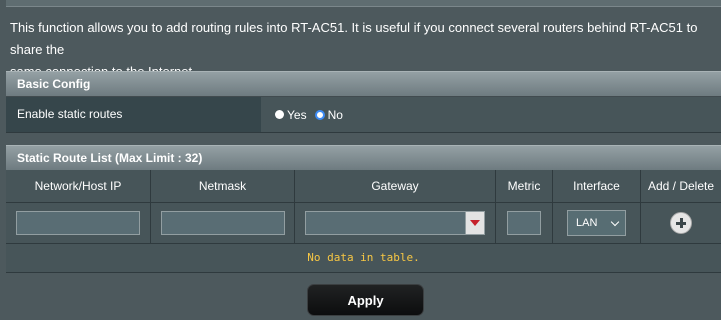 This screenshot has height=320, width=721. Describe the element at coordinates (597, 186) in the screenshot. I see `col-interface: Interface` at that location.